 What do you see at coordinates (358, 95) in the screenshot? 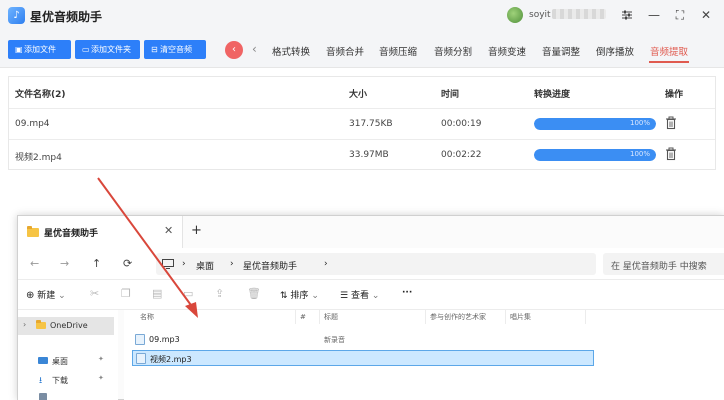
I see `column-header-size: 大小` at bounding box center [358, 95].